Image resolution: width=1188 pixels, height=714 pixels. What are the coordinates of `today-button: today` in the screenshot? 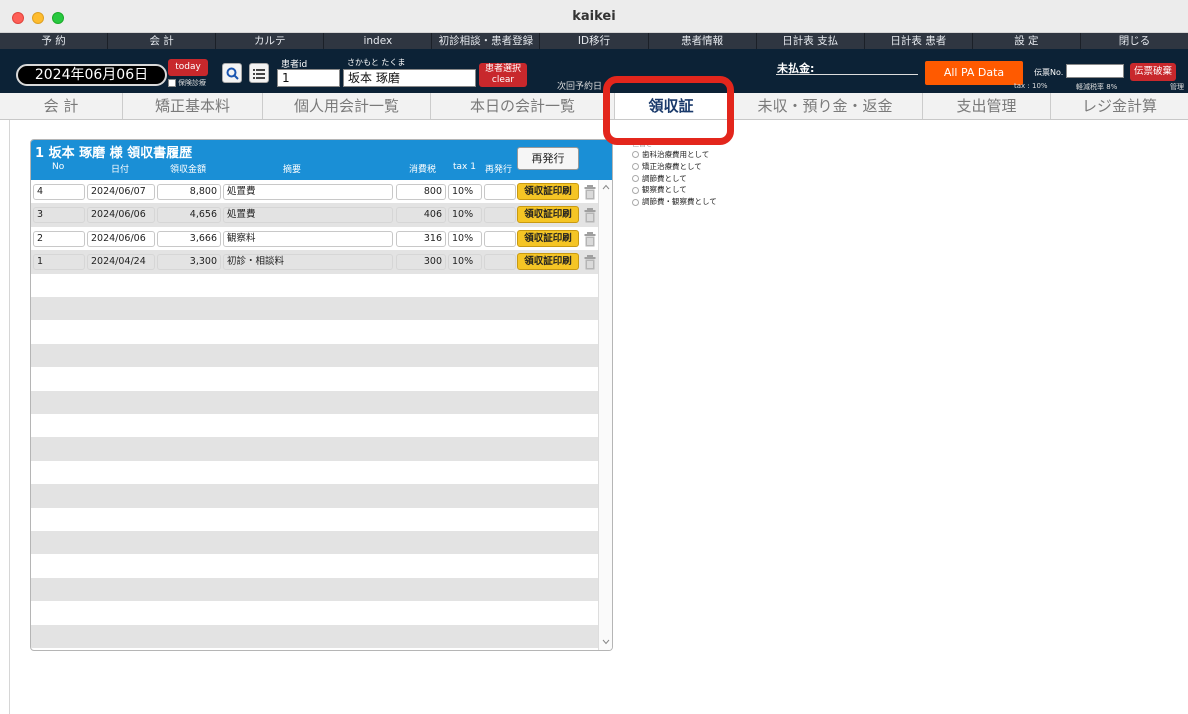 It's located at (188, 67).